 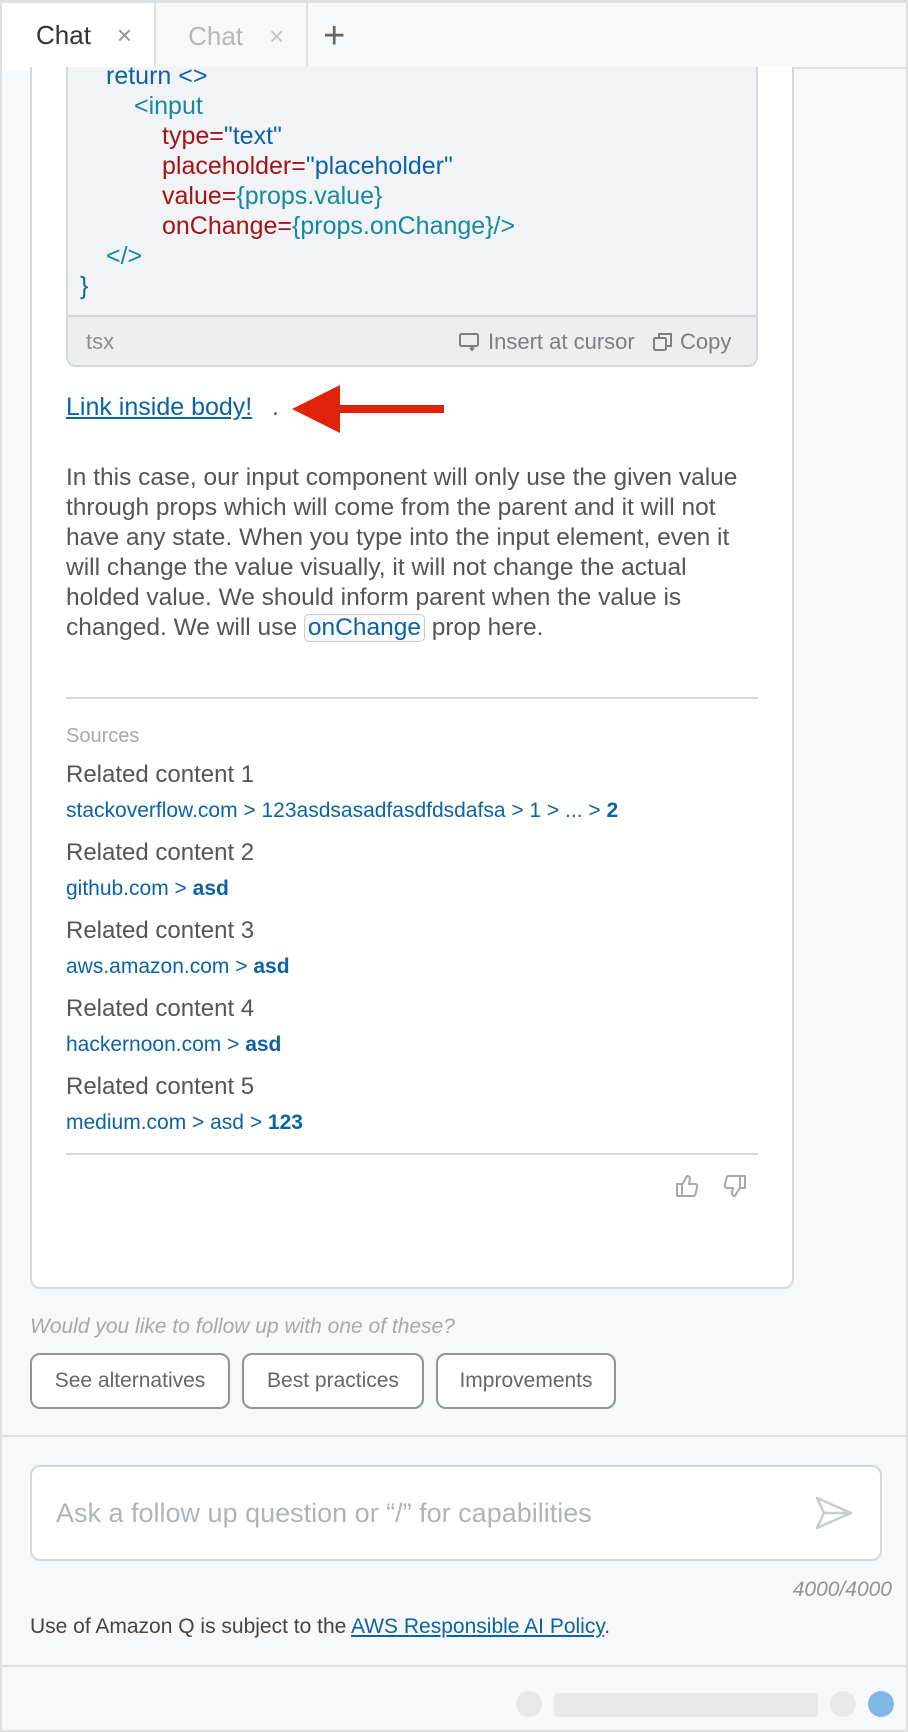 I want to click on policy-link: AWS Responsible AI Policy, so click(x=477, y=1626).